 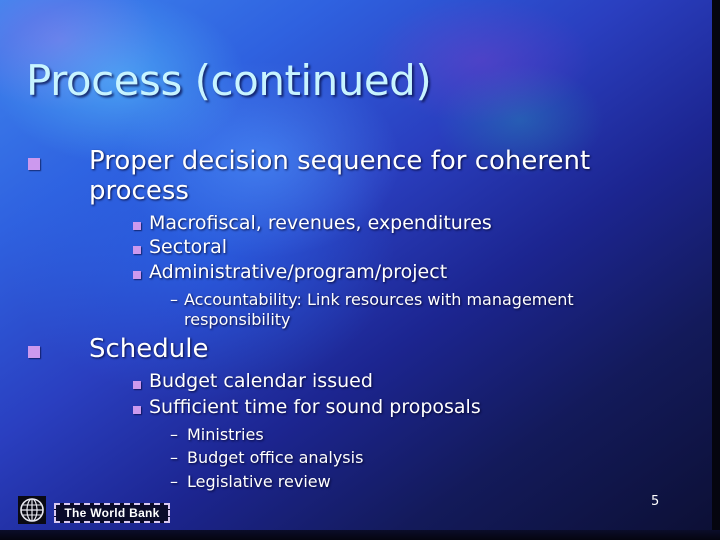 What do you see at coordinates (298, 272) in the screenshot?
I see `sub-bullet-text: Administrative/program/project` at bounding box center [298, 272].